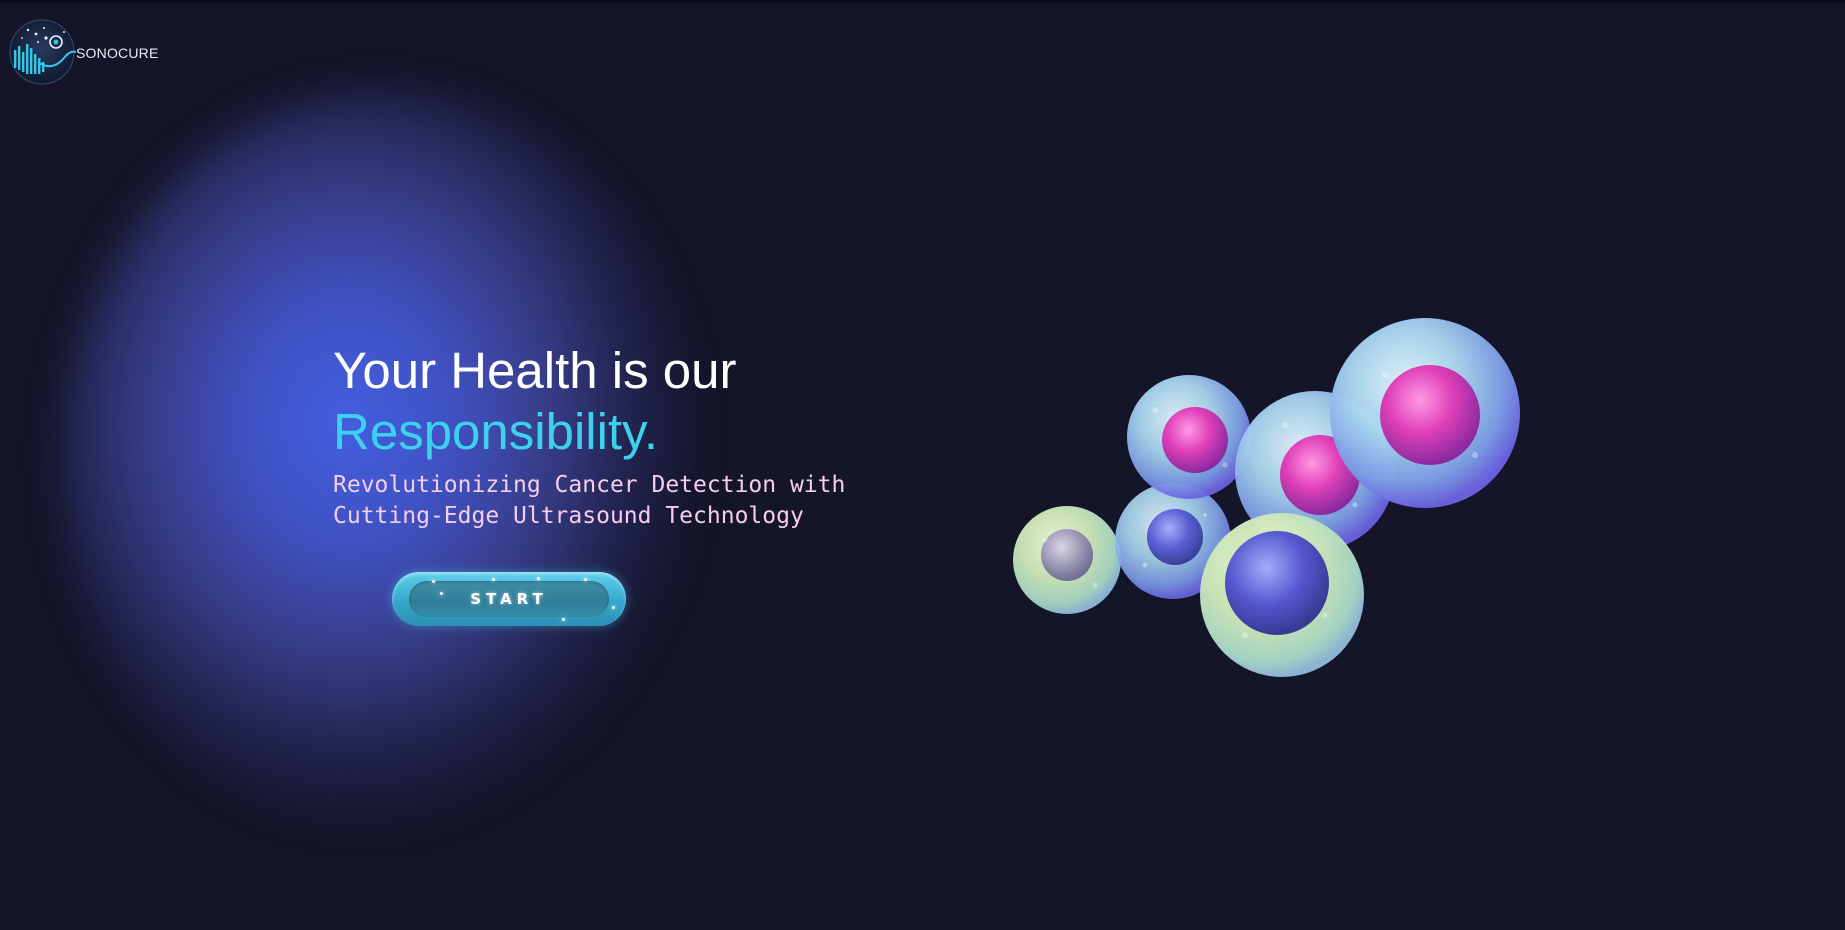 This screenshot has width=1845, height=930. What do you see at coordinates (535, 370) in the screenshot?
I see `headline-line-1: Your Health is our` at bounding box center [535, 370].